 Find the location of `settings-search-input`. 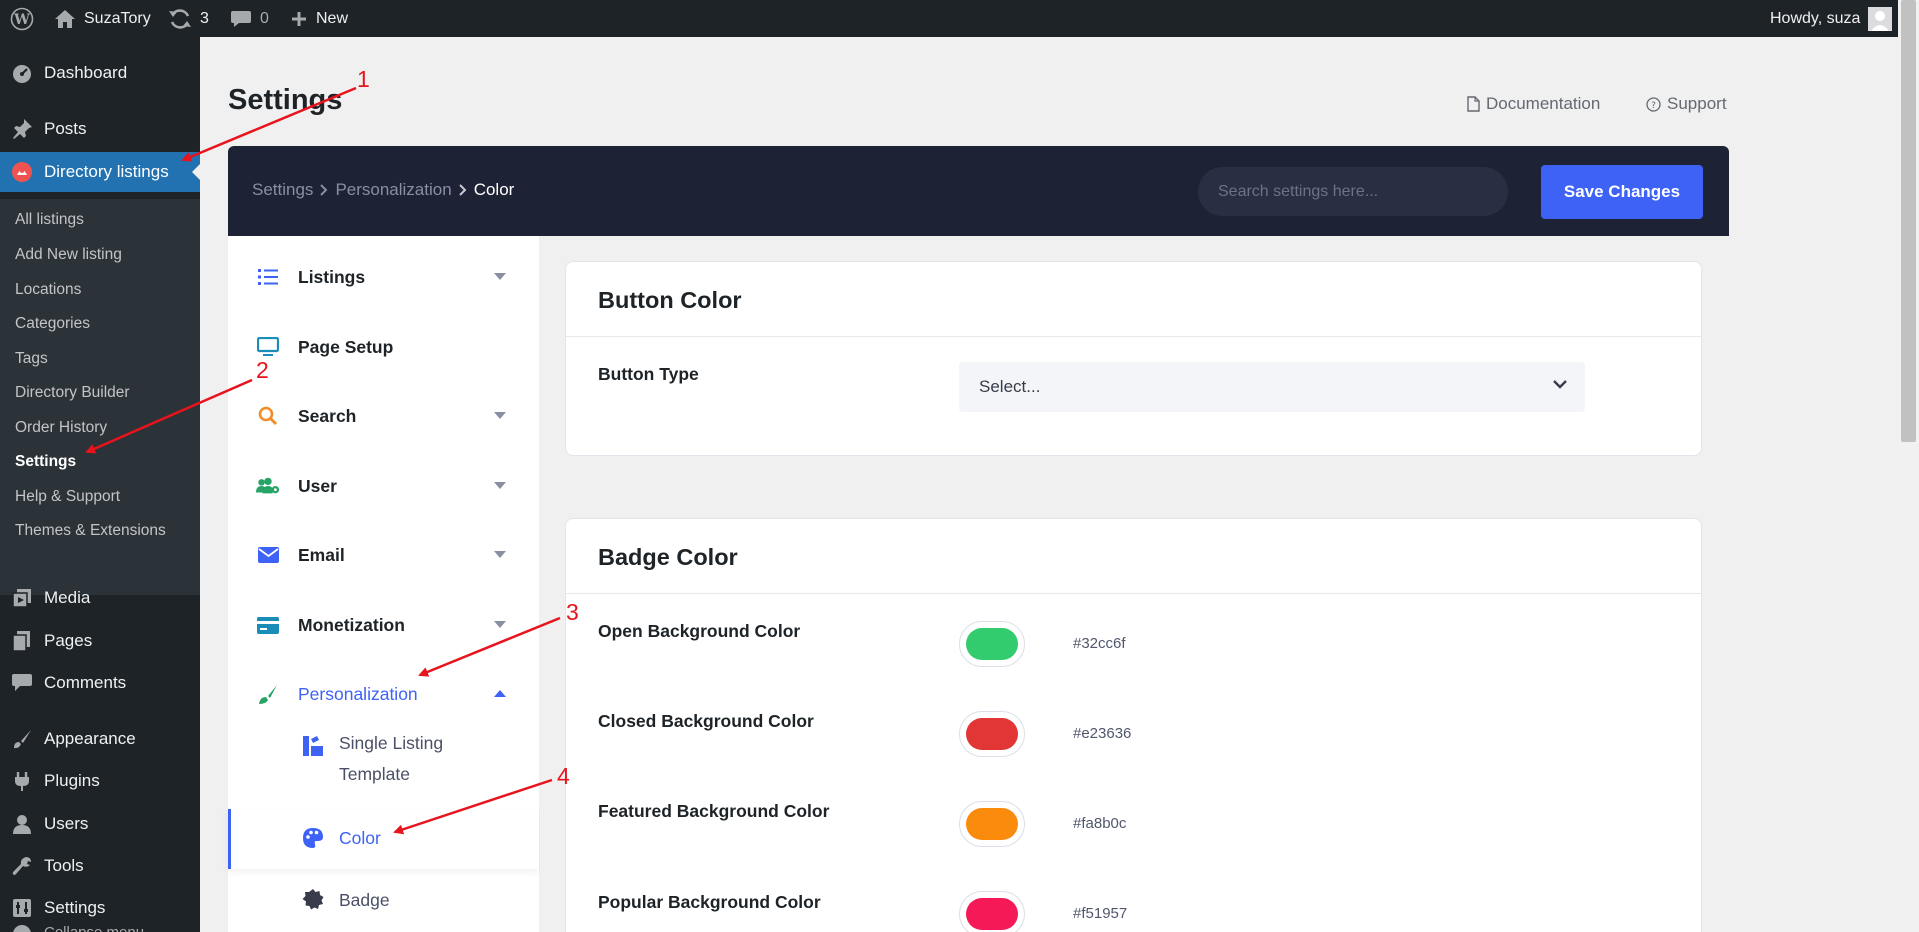

settings-search-input is located at coordinates (1353, 191).